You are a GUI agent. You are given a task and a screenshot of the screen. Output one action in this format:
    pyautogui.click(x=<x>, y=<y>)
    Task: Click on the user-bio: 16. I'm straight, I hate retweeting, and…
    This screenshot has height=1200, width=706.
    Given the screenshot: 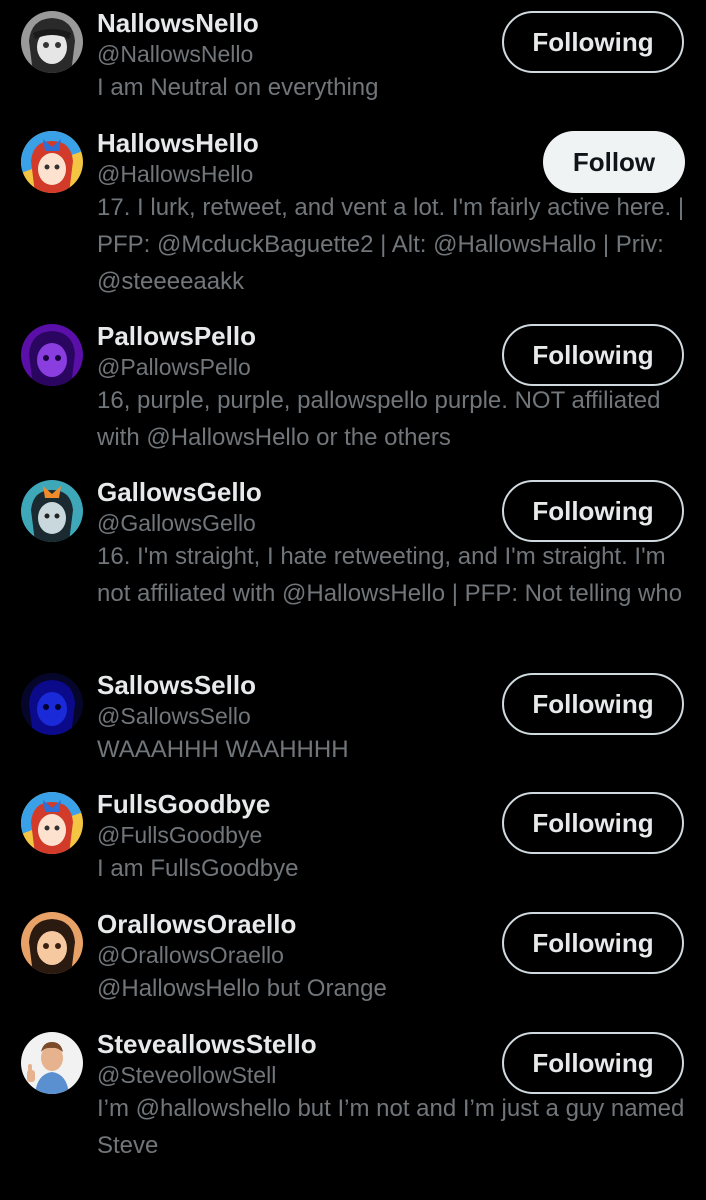 What is the action you would take?
    pyautogui.click(x=390, y=575)
    